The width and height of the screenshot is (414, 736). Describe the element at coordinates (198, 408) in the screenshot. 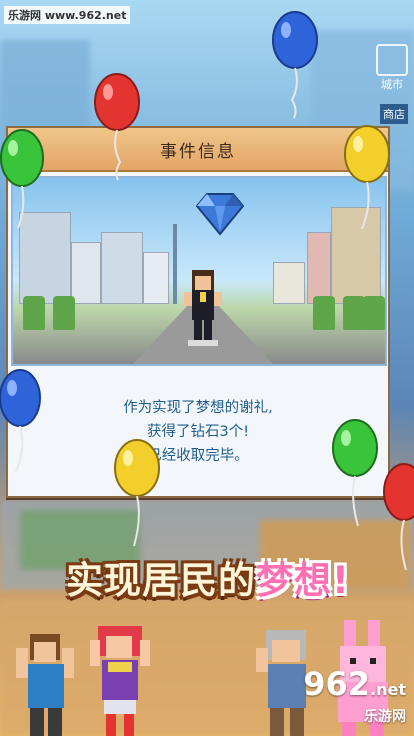

I see `message-line: 作为实现了梦想的谢礼,` at that location.